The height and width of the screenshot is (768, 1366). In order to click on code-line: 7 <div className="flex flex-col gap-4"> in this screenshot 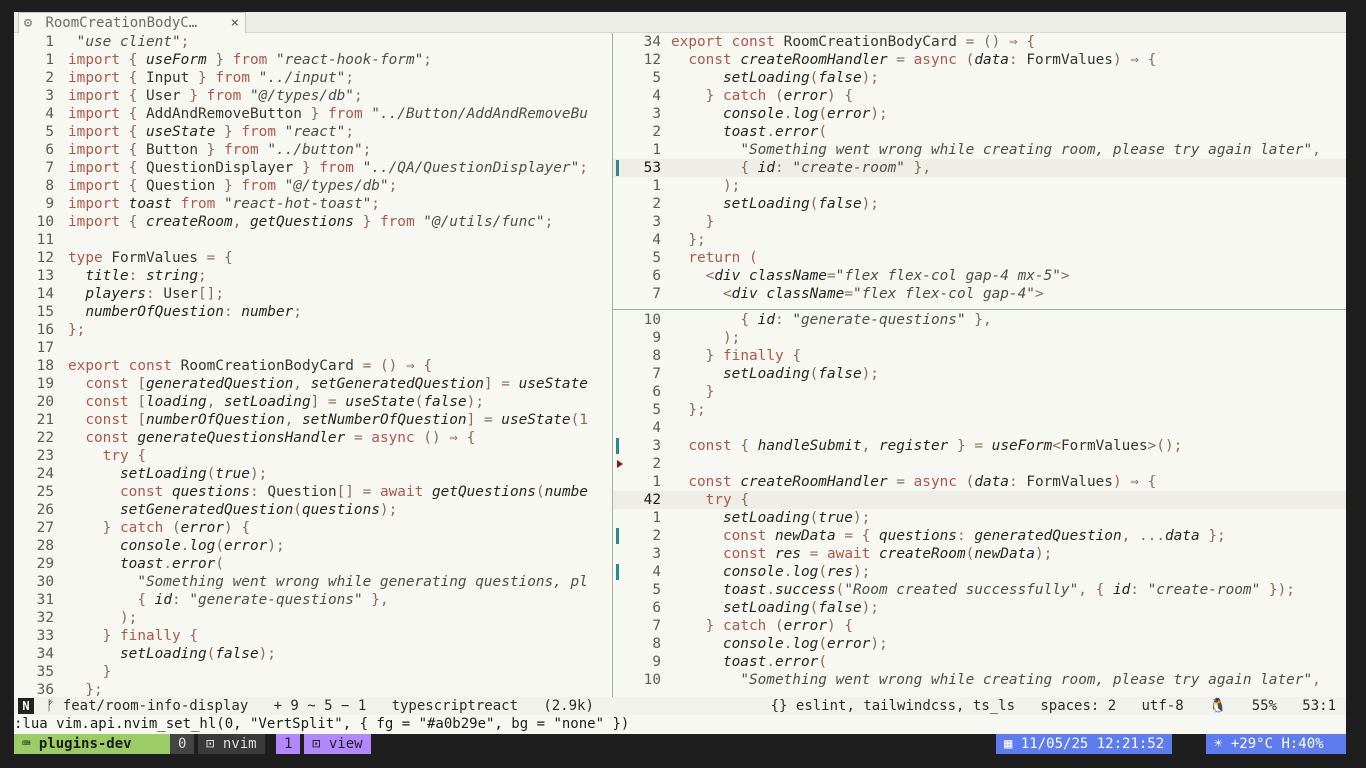, I will do `click(979, 294)`.